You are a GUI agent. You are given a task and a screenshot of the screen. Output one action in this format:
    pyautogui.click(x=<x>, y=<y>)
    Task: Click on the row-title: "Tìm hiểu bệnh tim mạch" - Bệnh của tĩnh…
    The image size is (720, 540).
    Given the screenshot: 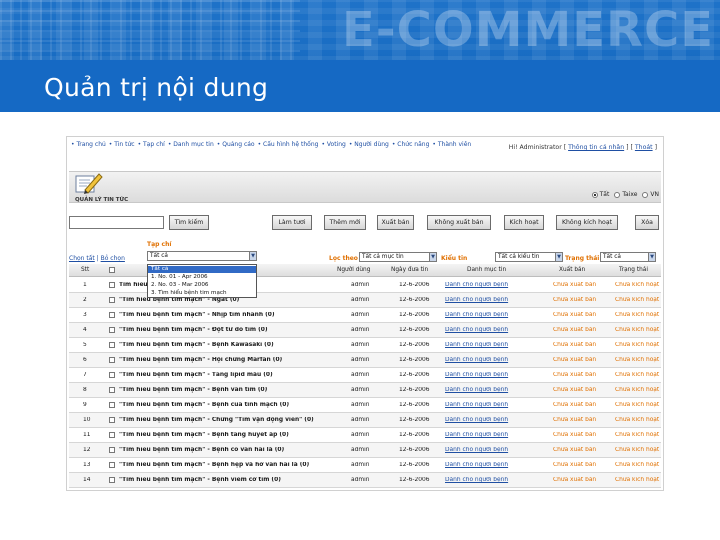 What is the action you would take?
    pyautogui.click(x=224, y=405)
    